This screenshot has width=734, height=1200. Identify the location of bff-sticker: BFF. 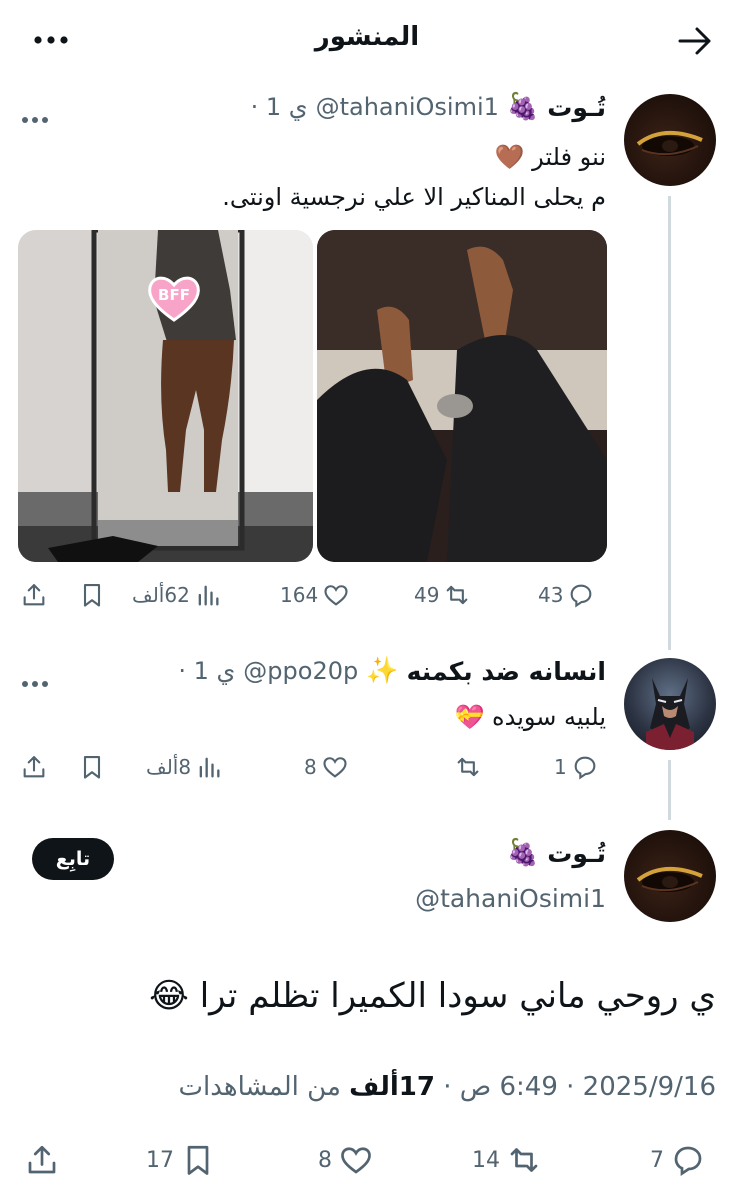
(174, 298).